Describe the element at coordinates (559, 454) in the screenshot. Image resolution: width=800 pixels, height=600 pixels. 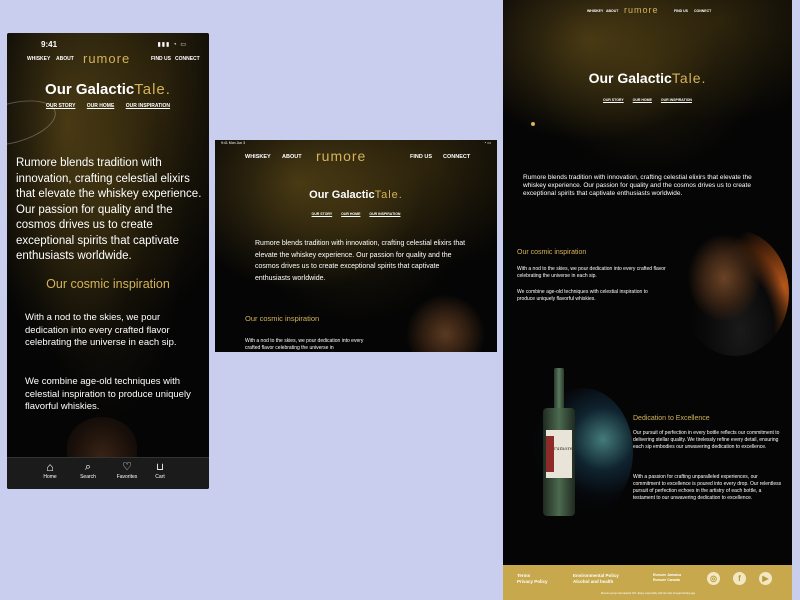
I see `bottle-label: rumore` at that location.